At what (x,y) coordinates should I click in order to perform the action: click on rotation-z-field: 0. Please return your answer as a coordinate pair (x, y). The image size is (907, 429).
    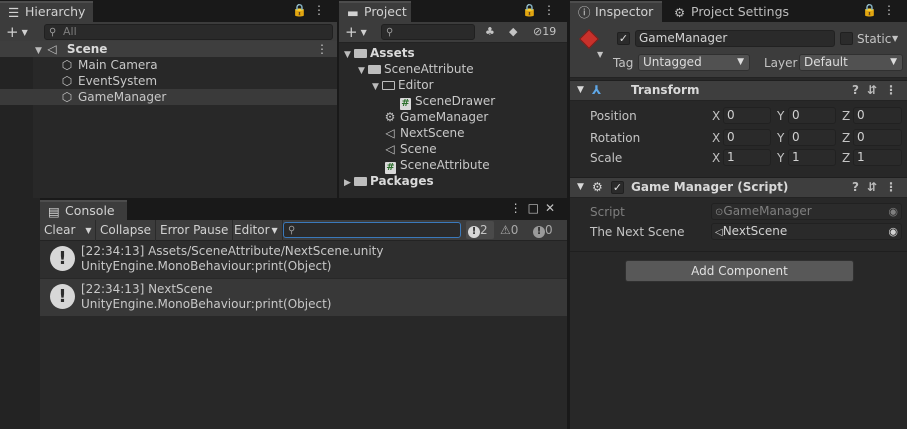
    Looking at the image, I should click on (877, 137).